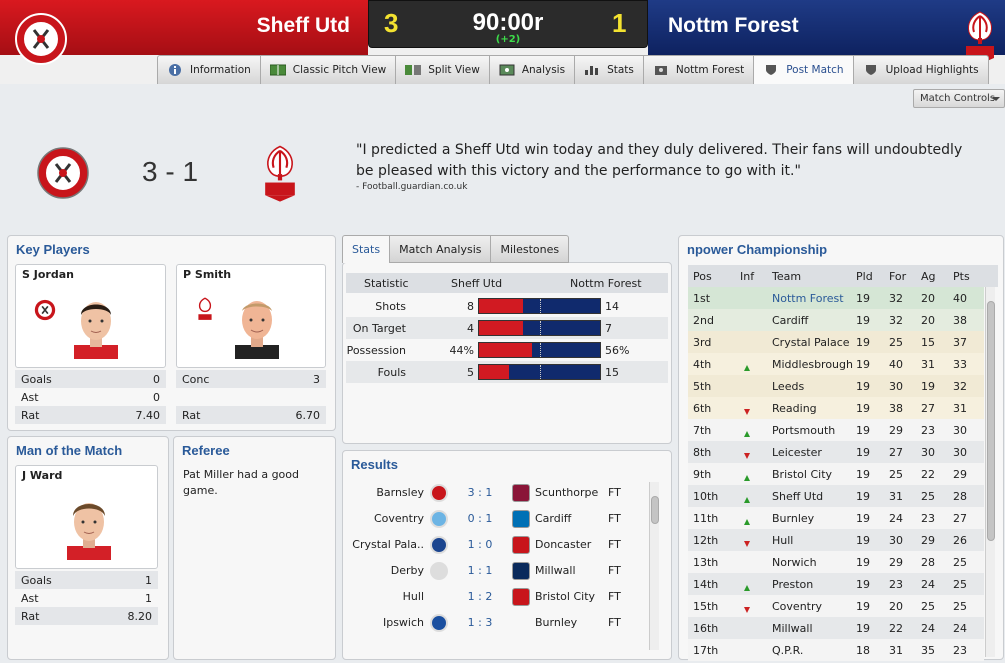  What do you see at coordinates (328, 69) in the screenshot?
I see `tab-classic-pitch-view: Classic Pitch View` at bounding box center [328, 69].